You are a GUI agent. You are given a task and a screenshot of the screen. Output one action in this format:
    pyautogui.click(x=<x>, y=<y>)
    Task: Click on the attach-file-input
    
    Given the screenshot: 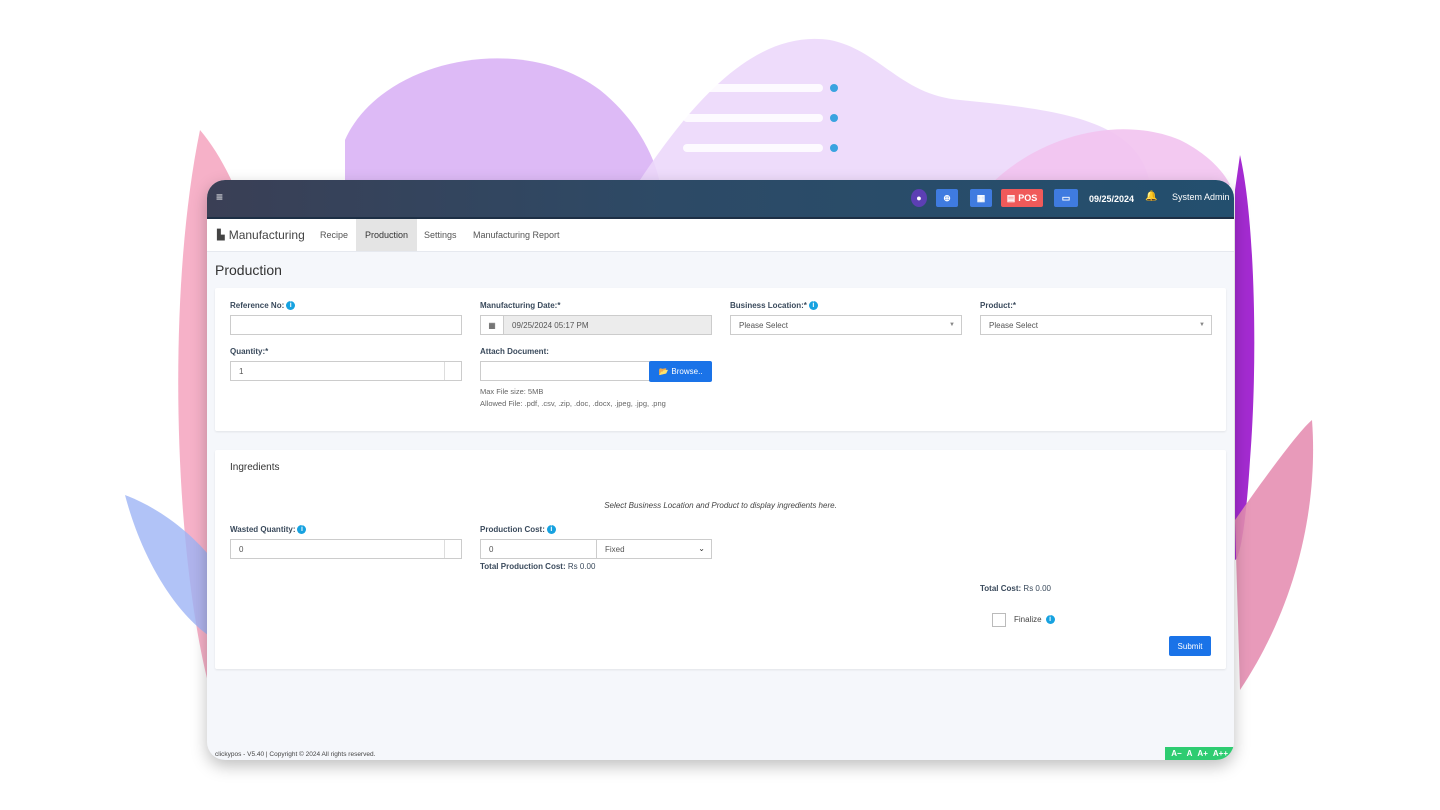 What is the action you would take?
    pyautogui.click(x=565, y=371)
    